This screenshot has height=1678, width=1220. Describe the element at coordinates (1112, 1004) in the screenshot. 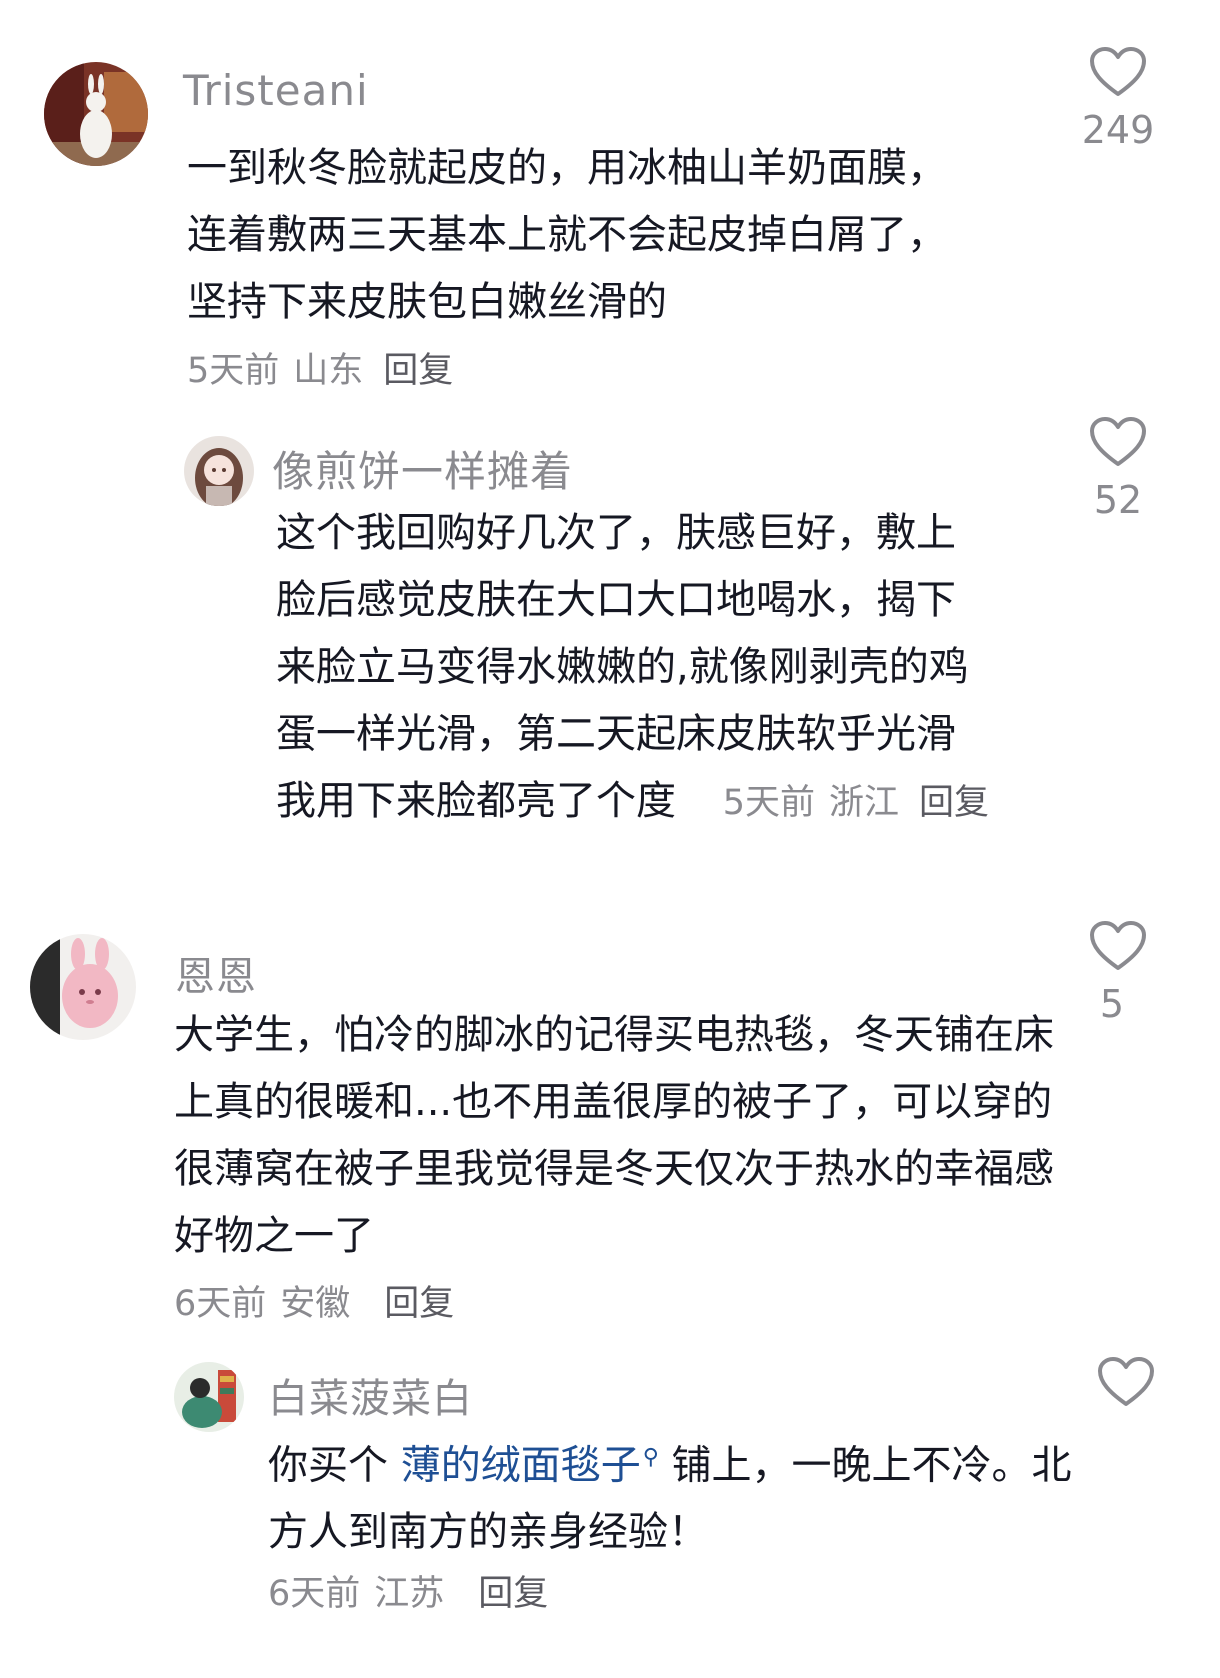

I see `like-count: 5` at that location.